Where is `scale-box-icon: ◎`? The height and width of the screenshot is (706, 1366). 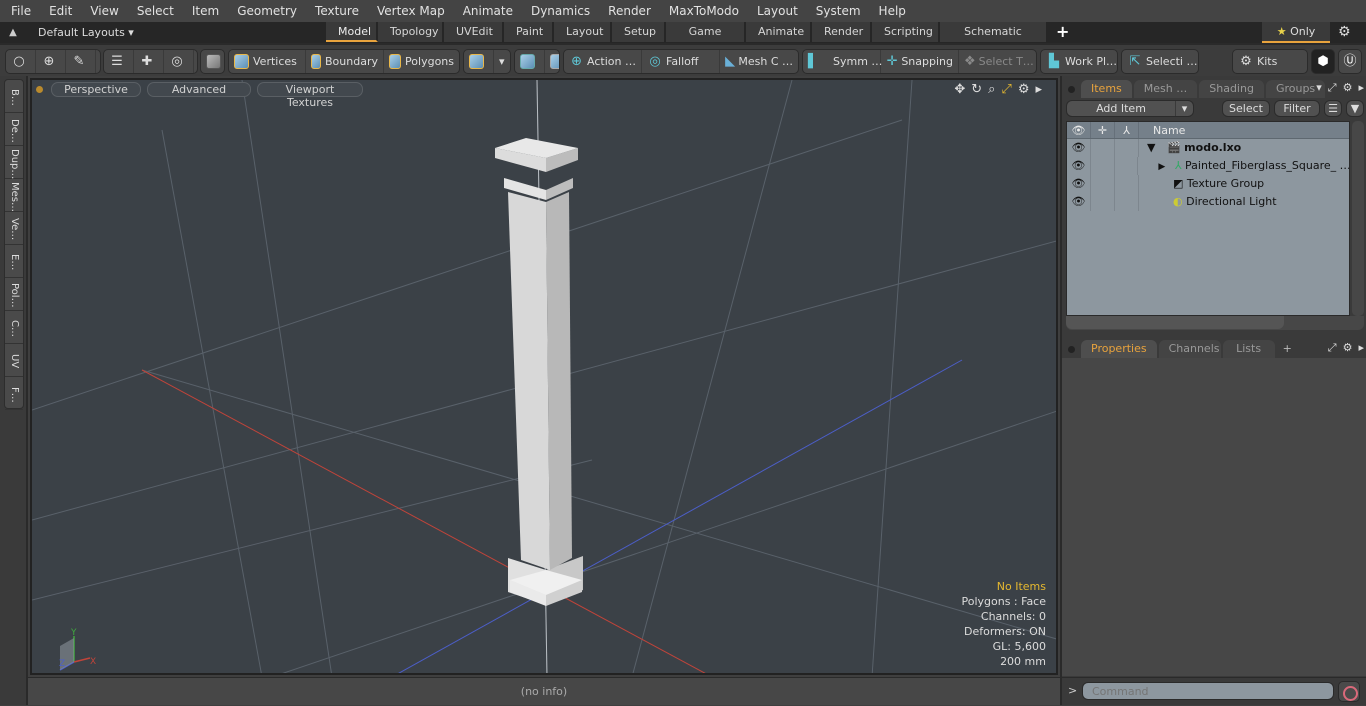 scale-box-icon: ◎ is located at coordinates (179, 61).